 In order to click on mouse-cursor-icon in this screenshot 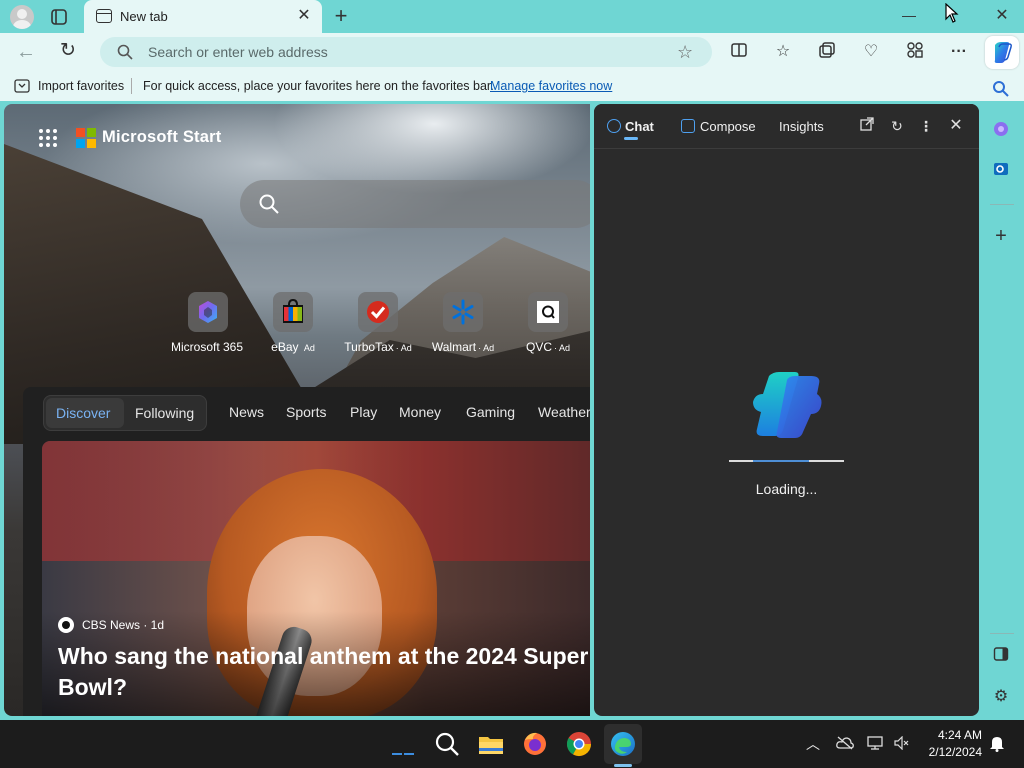, I will do `click(952, 13)`.